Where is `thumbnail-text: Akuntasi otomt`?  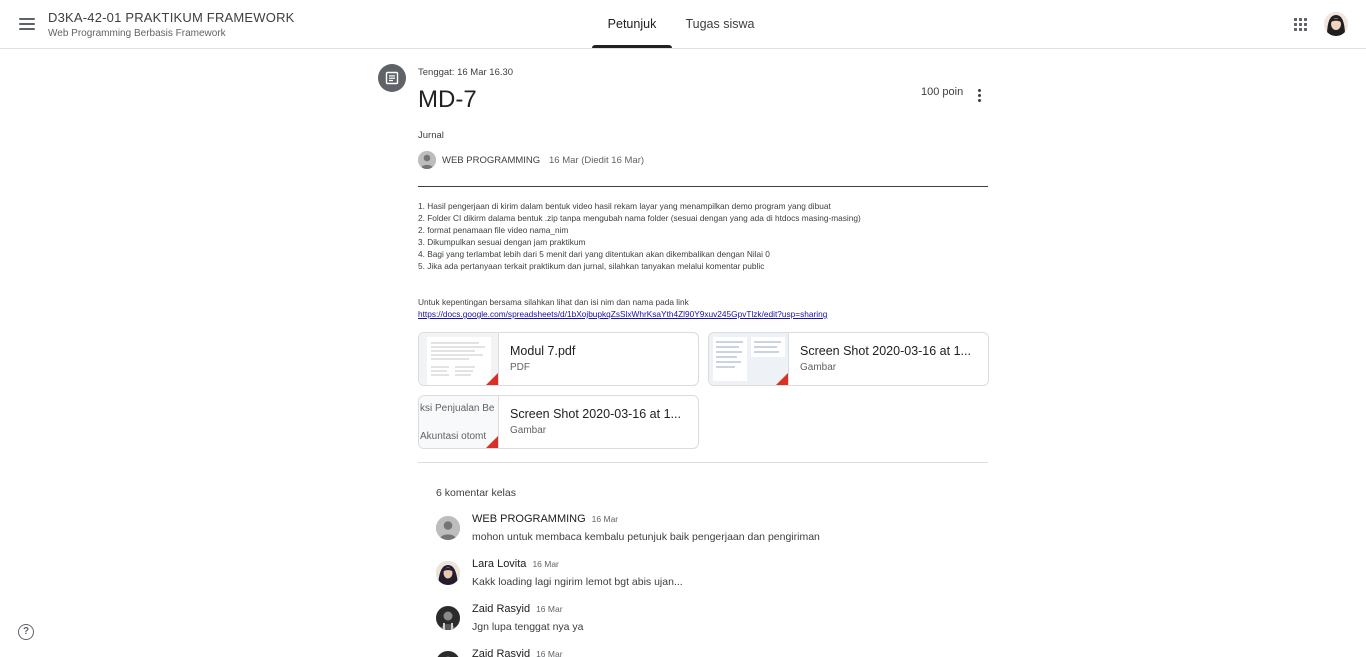
thumbnail-text: Akuntasi otomt is located at coordinates (453, 436).